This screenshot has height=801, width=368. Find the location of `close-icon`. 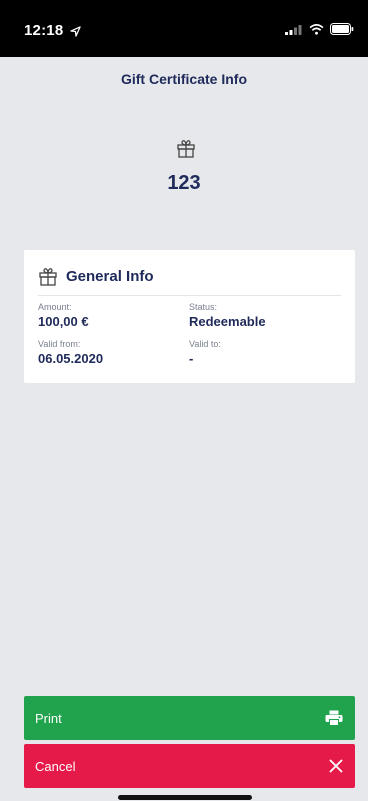

close-icon is located at coordinates (336, 766).